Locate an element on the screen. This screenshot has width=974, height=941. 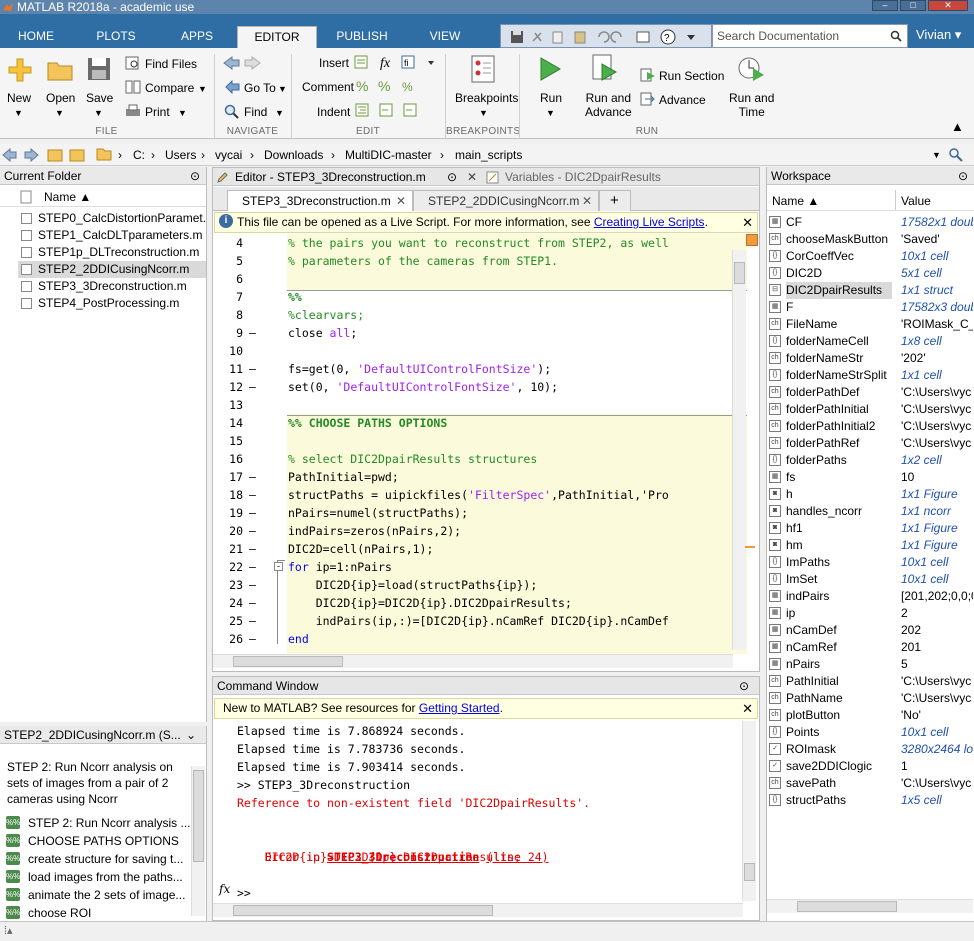
tab-apps: APPS is located at coordinates (197, 37).